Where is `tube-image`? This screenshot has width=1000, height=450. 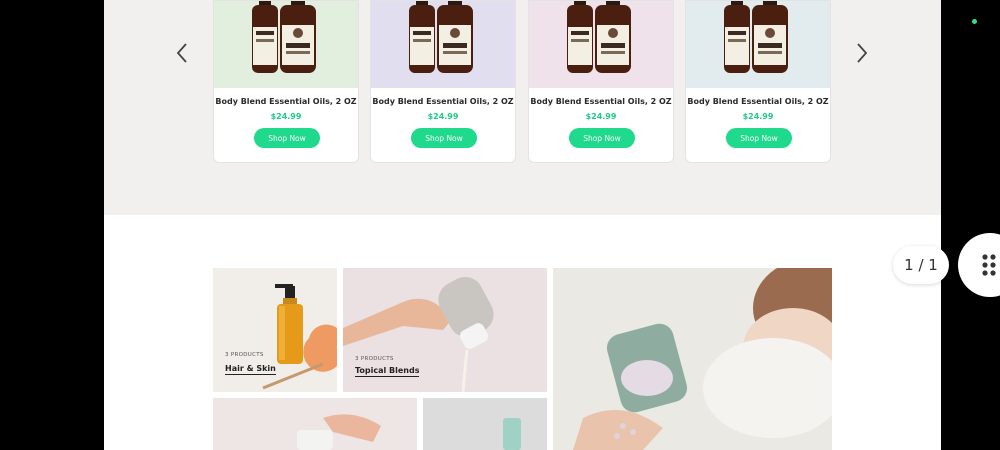 tube-image is located at coordinates (512, 434).